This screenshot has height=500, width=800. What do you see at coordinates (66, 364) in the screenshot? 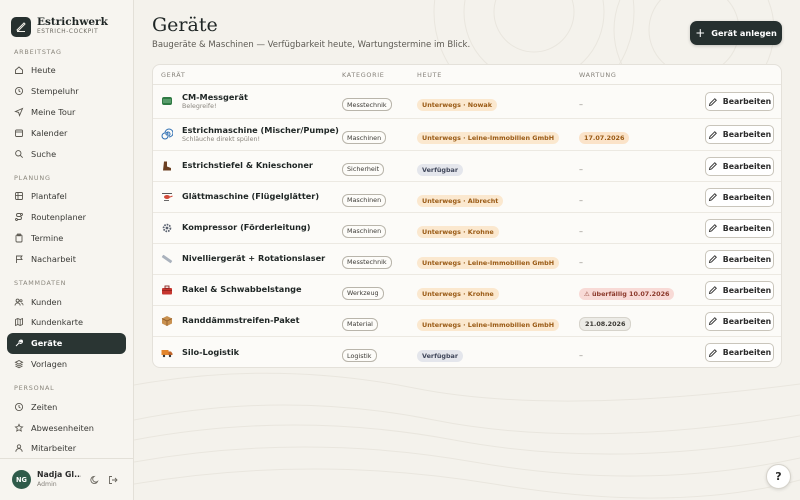
I see `sidebar-item-vorlagen: Vorlagen` at bounding box center [66, 364].